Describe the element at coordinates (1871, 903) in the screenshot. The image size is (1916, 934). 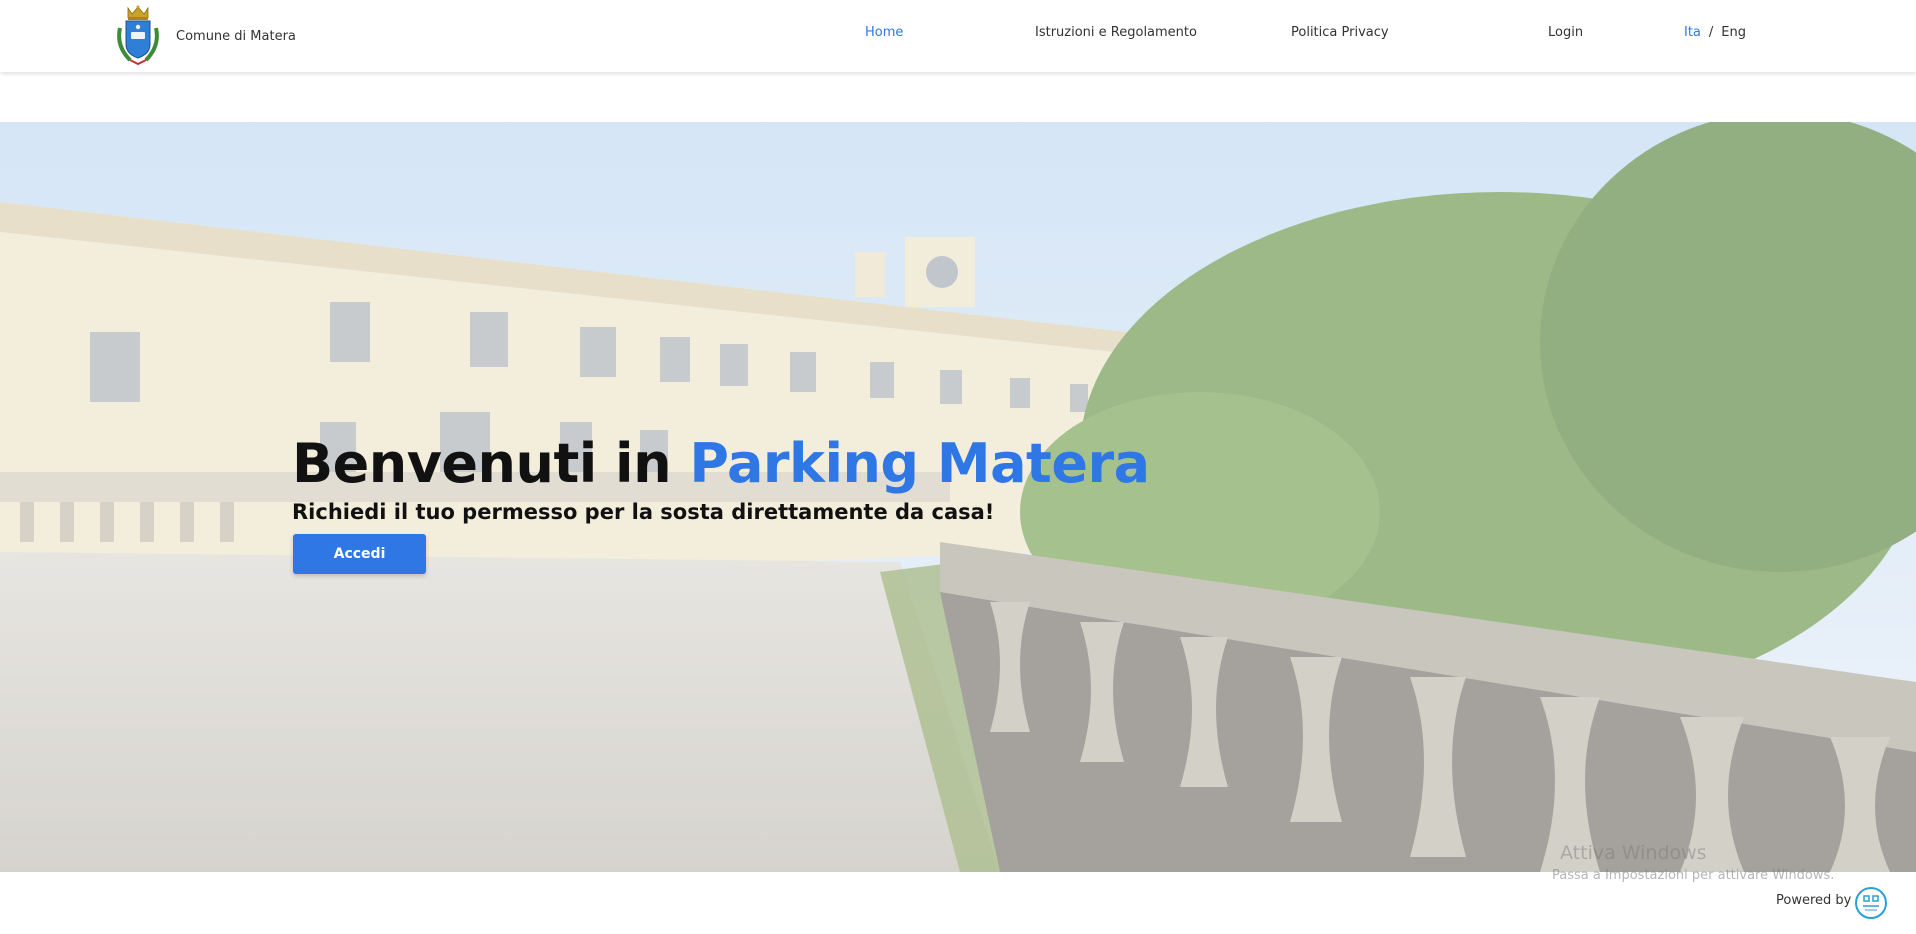
I see `provider-logo-icon` at that location.